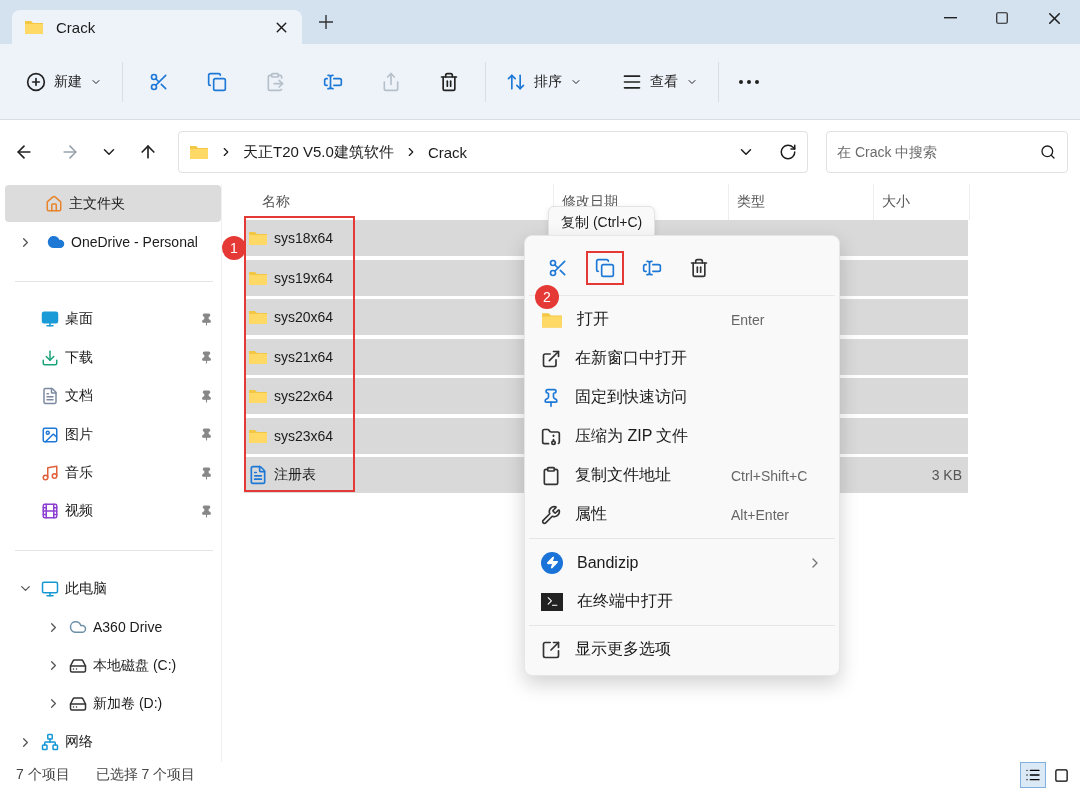 This screenshot has height=792, width=1080. I want to click on file-size: 3 KB, so click(947, 475).